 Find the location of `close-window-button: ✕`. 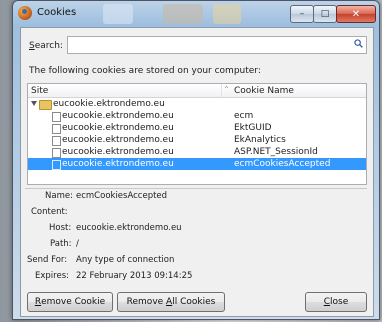

close-window-button: ✕ is located at coordinates (356, 14).